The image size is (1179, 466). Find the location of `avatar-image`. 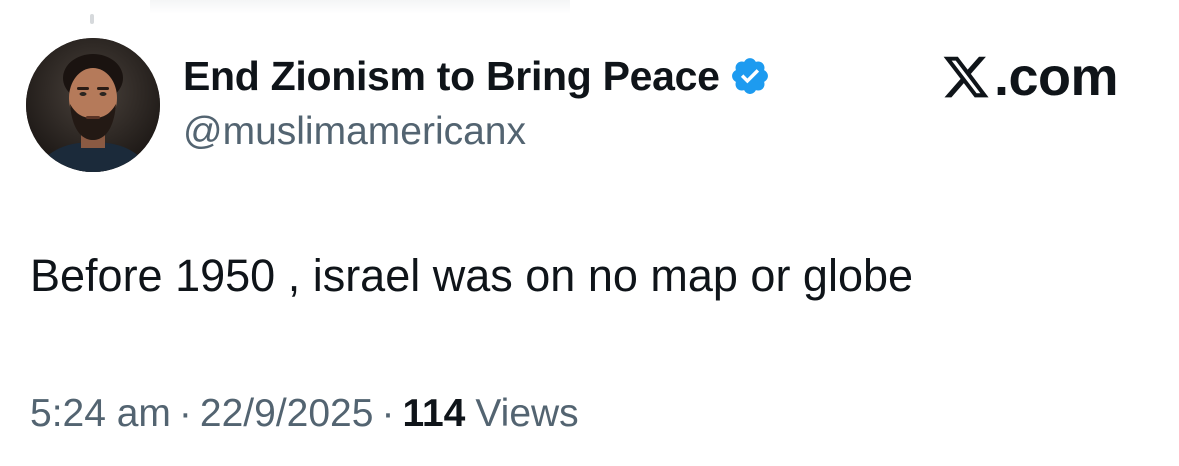

avatar-image is located at coordinates (93, 105).